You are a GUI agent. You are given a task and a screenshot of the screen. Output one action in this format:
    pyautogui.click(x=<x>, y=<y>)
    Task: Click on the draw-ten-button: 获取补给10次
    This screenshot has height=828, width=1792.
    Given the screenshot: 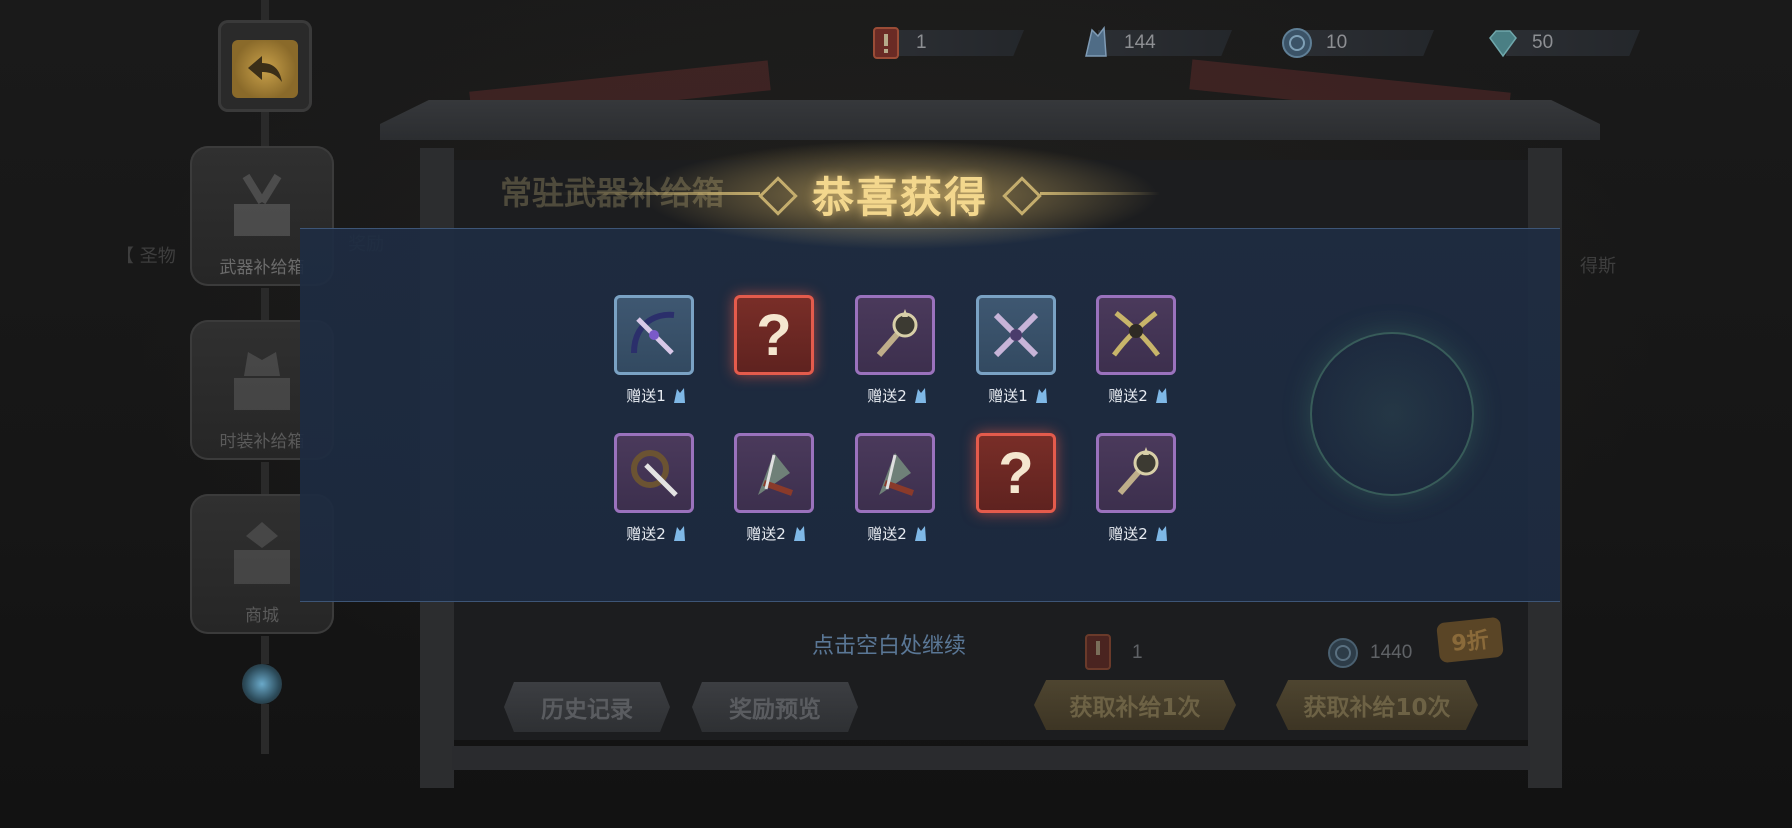 What is the action you would take?
    pyautogui.click(x=1377, y=705)
    